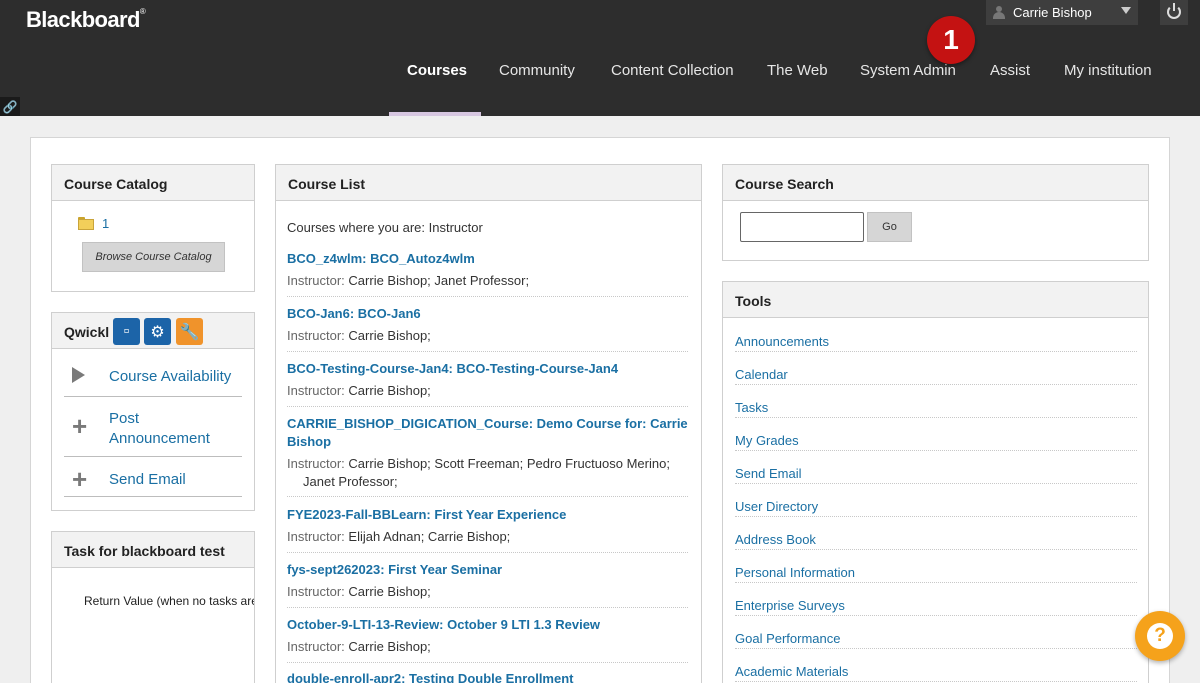 The image size is (1200, 683). What do you see at coordinates (487, 314) in the screenshot?
I see `course-link: BCO-Jan6` at bounding box center [487, 314].